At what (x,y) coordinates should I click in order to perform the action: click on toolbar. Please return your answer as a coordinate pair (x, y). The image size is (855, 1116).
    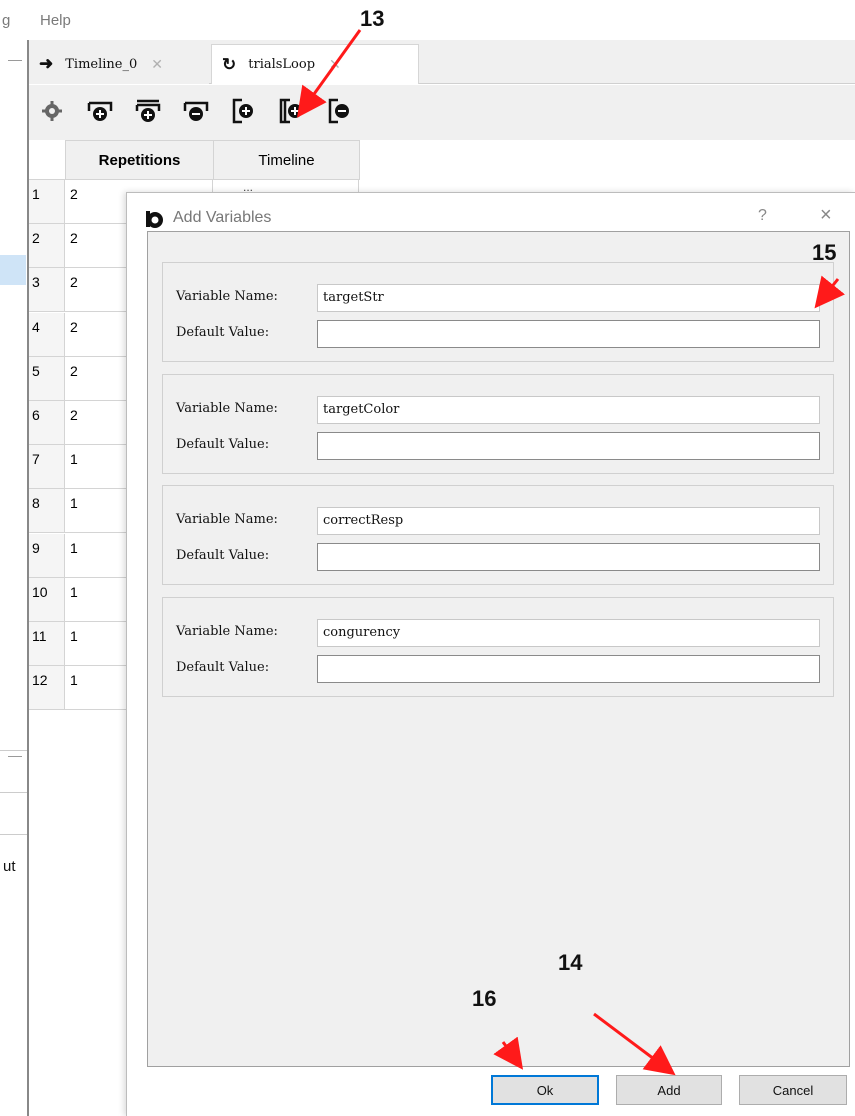
    Looking at the image, I should click on (442, 112).